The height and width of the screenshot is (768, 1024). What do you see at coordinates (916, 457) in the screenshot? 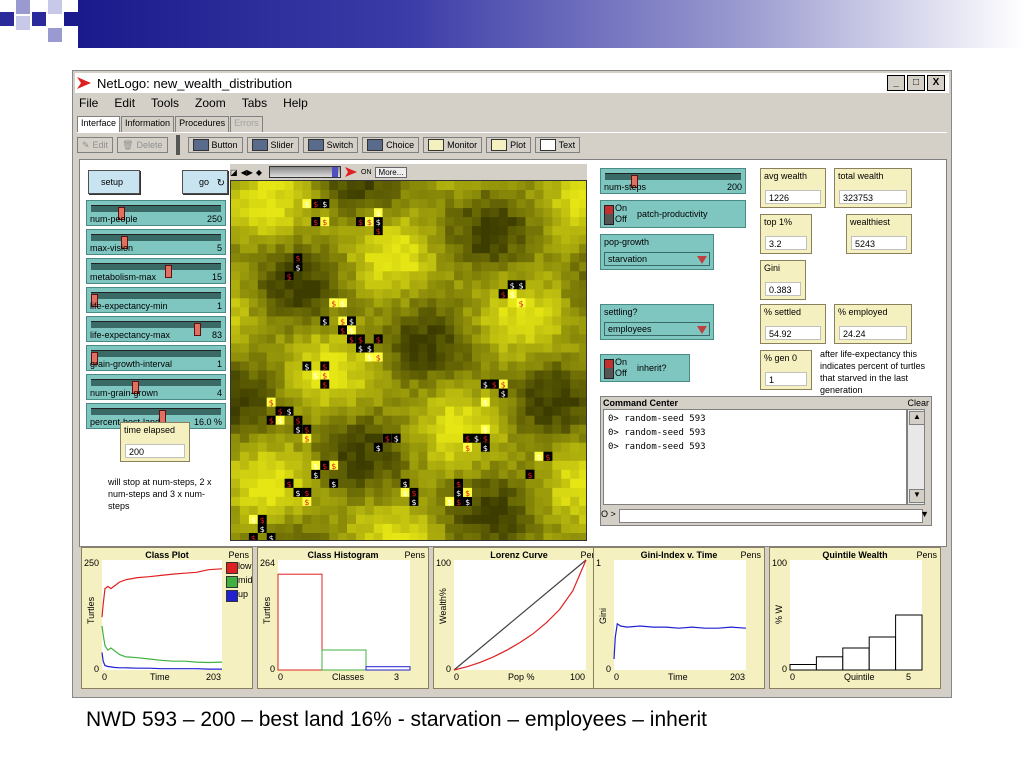
I see `output-scrollbar: ▲ ▼` at bounding box center [916, 457].